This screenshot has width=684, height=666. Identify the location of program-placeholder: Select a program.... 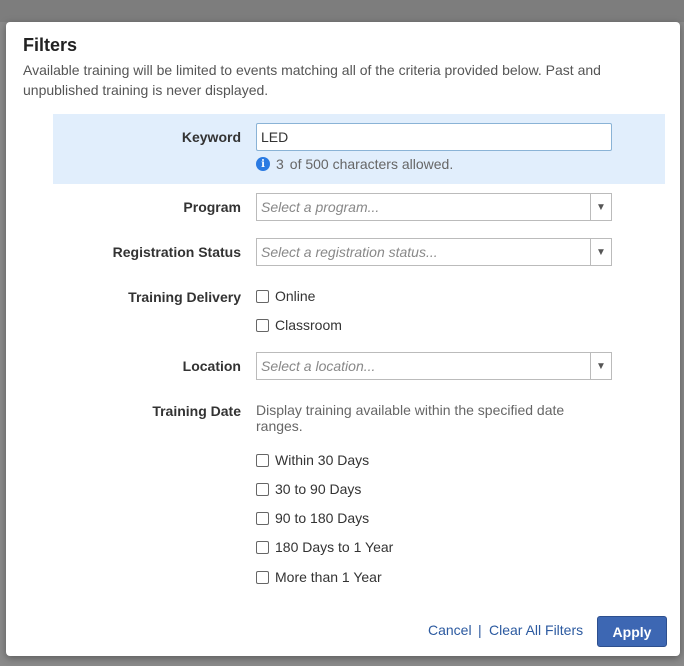
(320, 207).